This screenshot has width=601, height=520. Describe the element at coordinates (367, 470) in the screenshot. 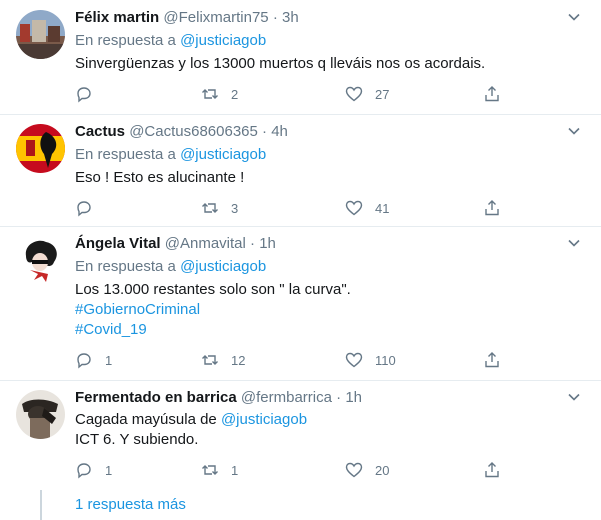

I see `like-button: 20` at that location.